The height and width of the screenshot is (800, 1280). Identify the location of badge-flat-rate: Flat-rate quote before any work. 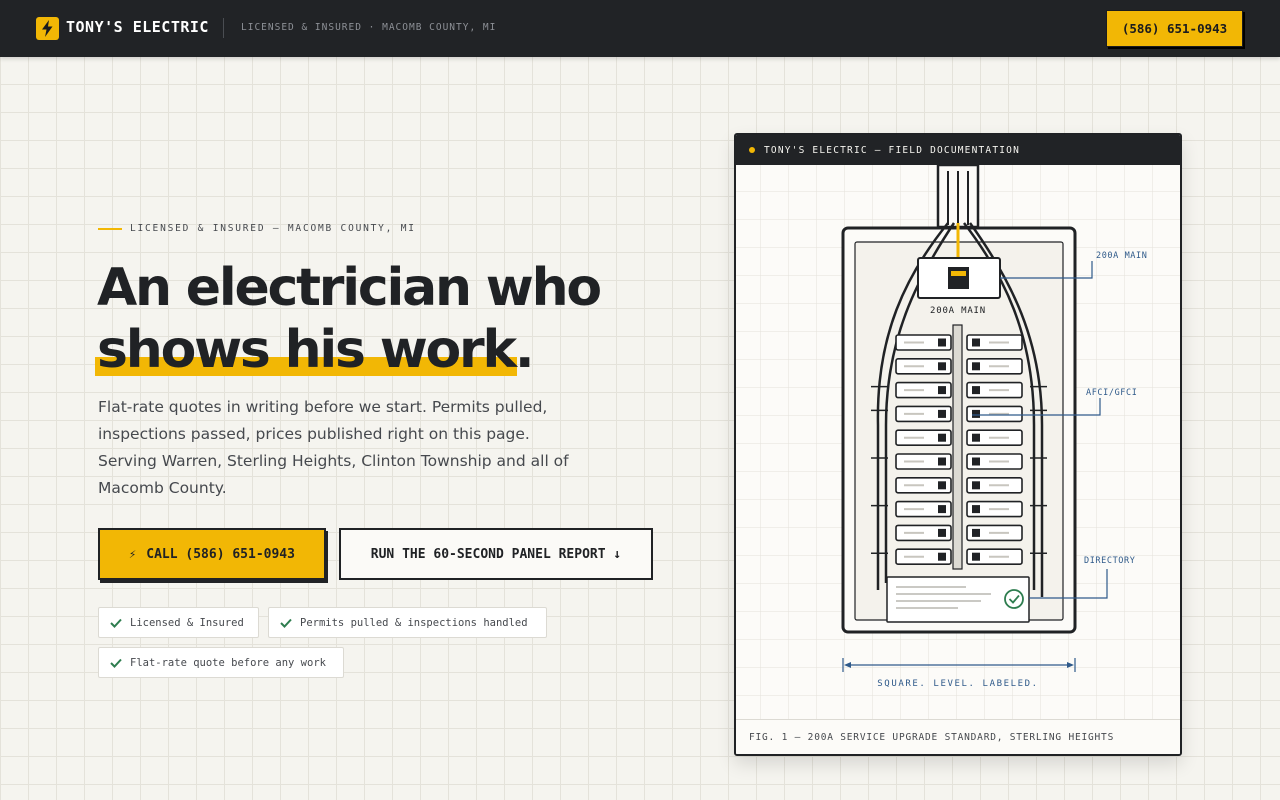
(221, 662).